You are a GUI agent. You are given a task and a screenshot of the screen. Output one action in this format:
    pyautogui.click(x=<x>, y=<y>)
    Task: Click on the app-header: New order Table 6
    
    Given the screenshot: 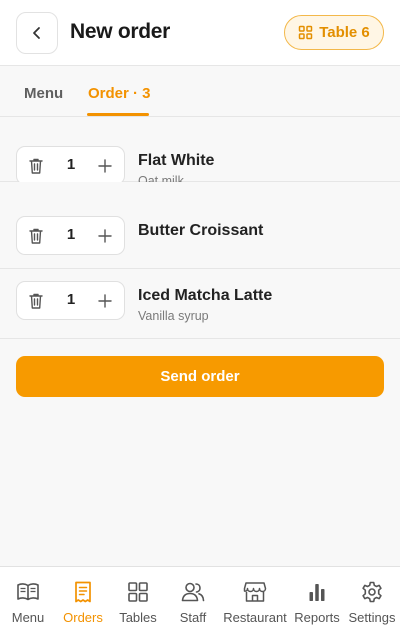 What is the action you would take?
    pyautogui.click(x=200, y=33)
    